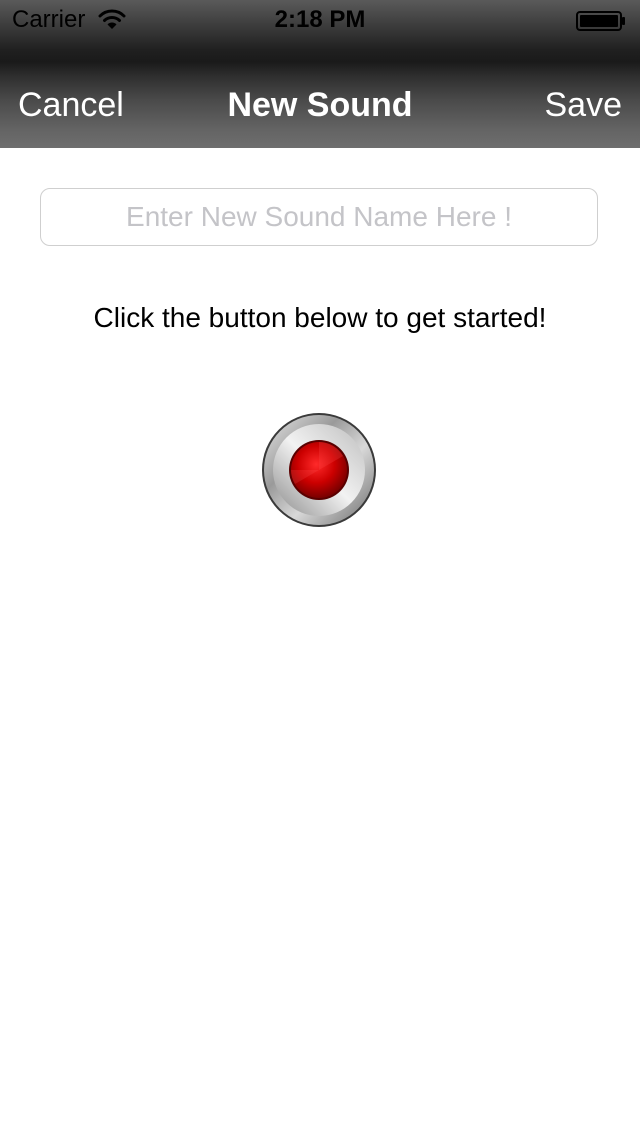  I want to click on navigation-bar: Cancel New Sound Save, so click(320, 104).